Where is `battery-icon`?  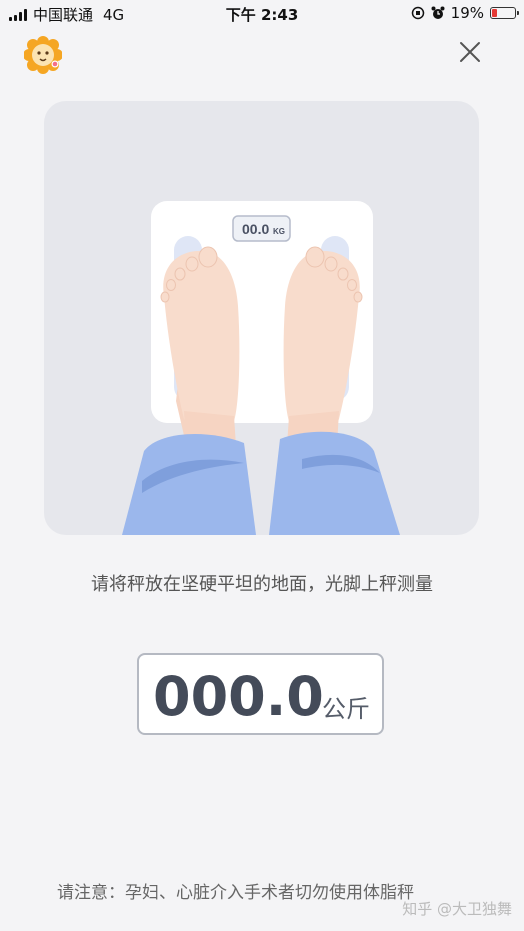 battery-icon is located at coordinates (504, 13).